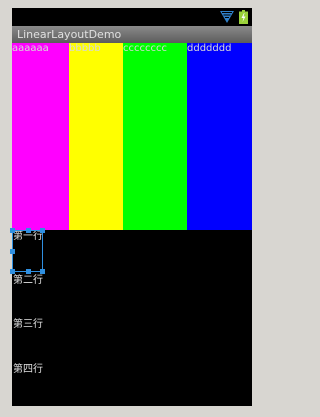 The height and width of the screenshot is (417, 320). I want to click on resize-handle-bottom-right, so click(42, 271).